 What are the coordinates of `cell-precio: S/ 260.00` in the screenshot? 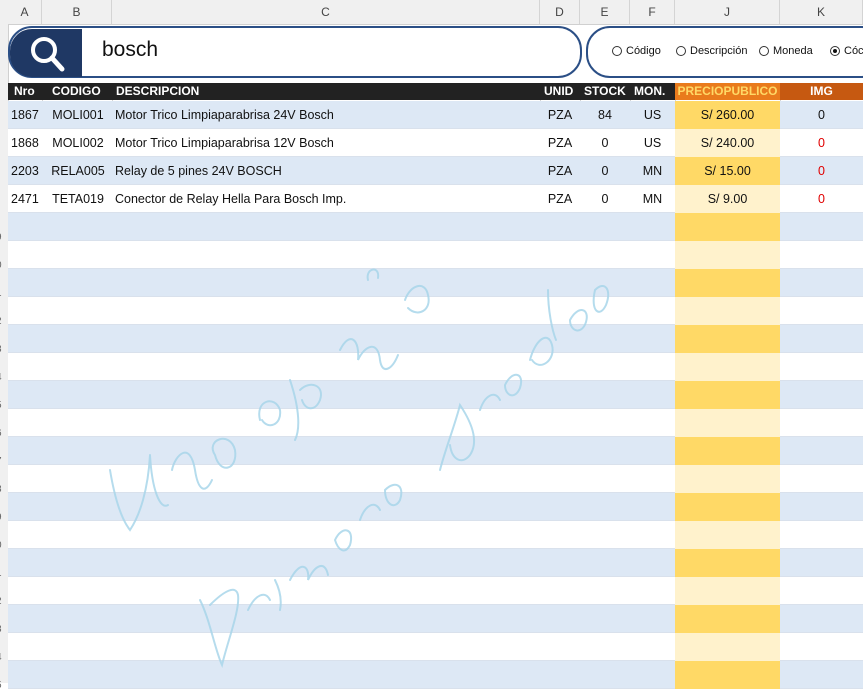 It's located at (727, 115).